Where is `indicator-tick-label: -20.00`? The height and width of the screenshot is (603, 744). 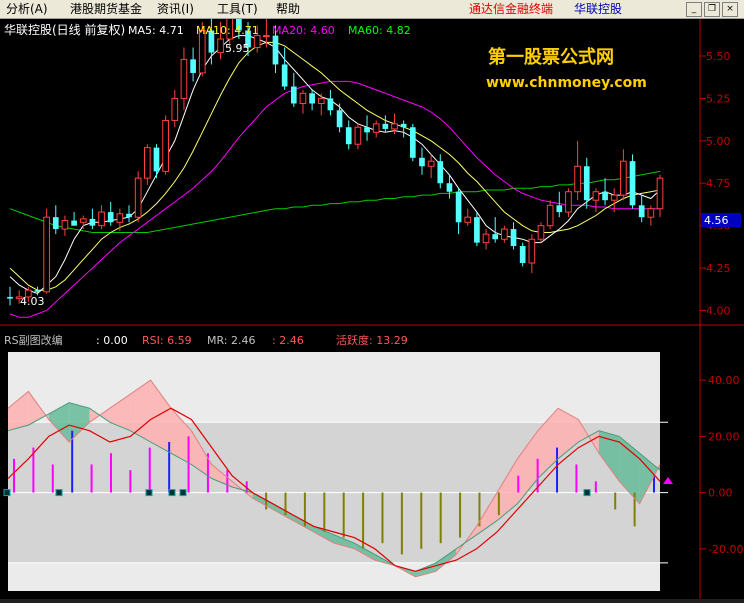 indicator-tick-label: -20.00 is located at coordinates (725, 549).